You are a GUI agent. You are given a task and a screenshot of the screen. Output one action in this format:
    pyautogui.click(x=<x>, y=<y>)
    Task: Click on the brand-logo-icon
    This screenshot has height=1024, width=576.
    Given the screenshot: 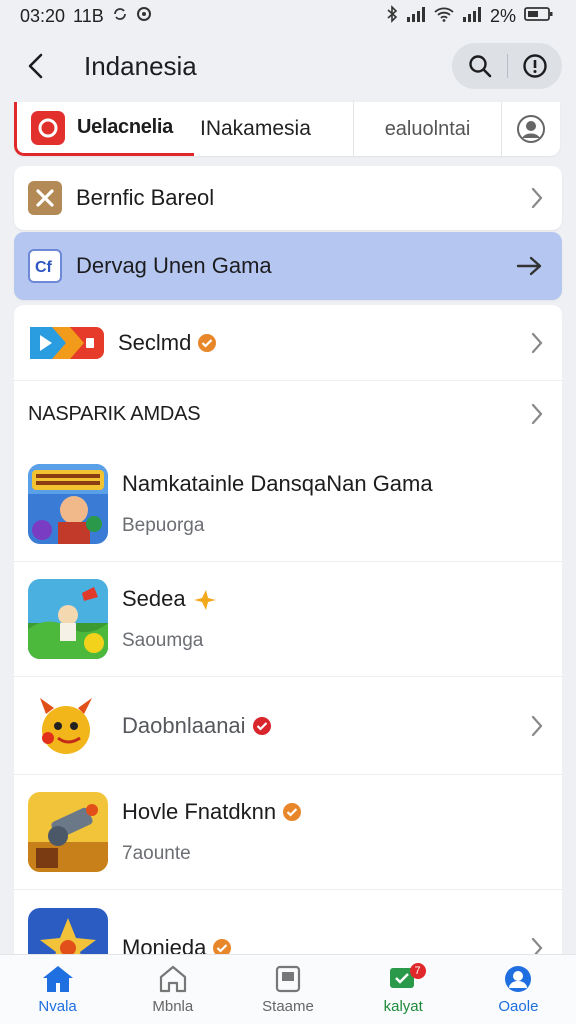 What is the action you would take?
    pyautogui.click(x=48, y=127)
    